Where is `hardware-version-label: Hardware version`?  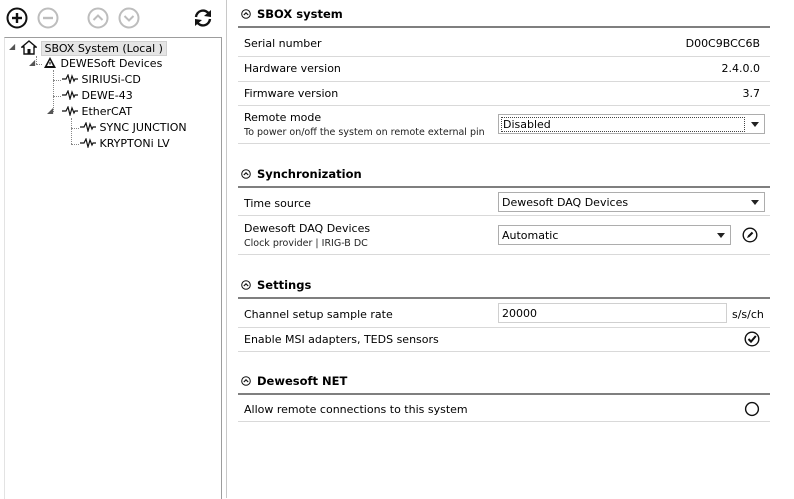 hardware-version-label: Hardware version is located at coordinates (292, 68).